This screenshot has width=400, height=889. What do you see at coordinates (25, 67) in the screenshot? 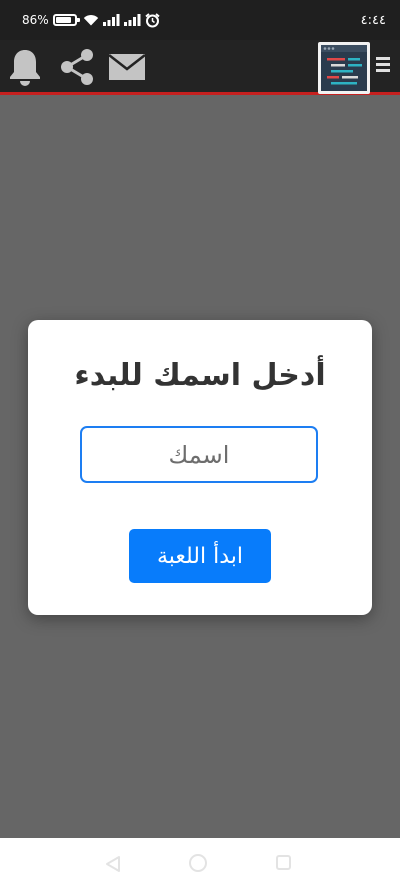
I see `bell-icon` at bounding box center [25, 67].